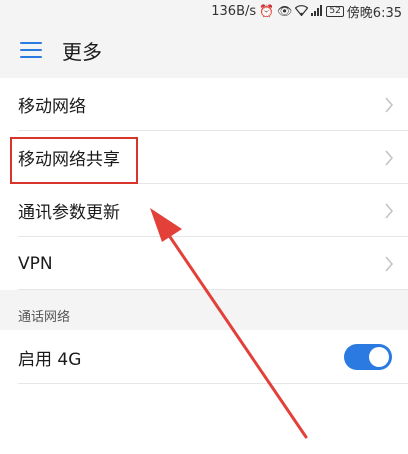 This screenshot has height=454, width=408. What do you see at coordinates (374, 13) in the screenshot?
I see `clock: 傍晚6:35` at bounding box center [374, 13].